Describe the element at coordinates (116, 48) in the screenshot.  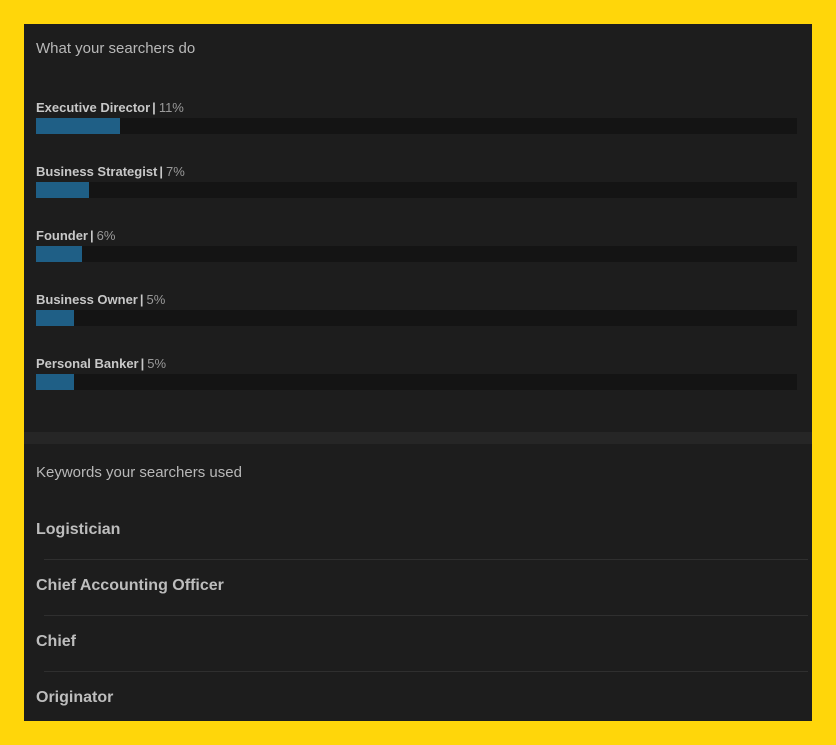
I see `occupations-section-title: What your searchers do` at that location.